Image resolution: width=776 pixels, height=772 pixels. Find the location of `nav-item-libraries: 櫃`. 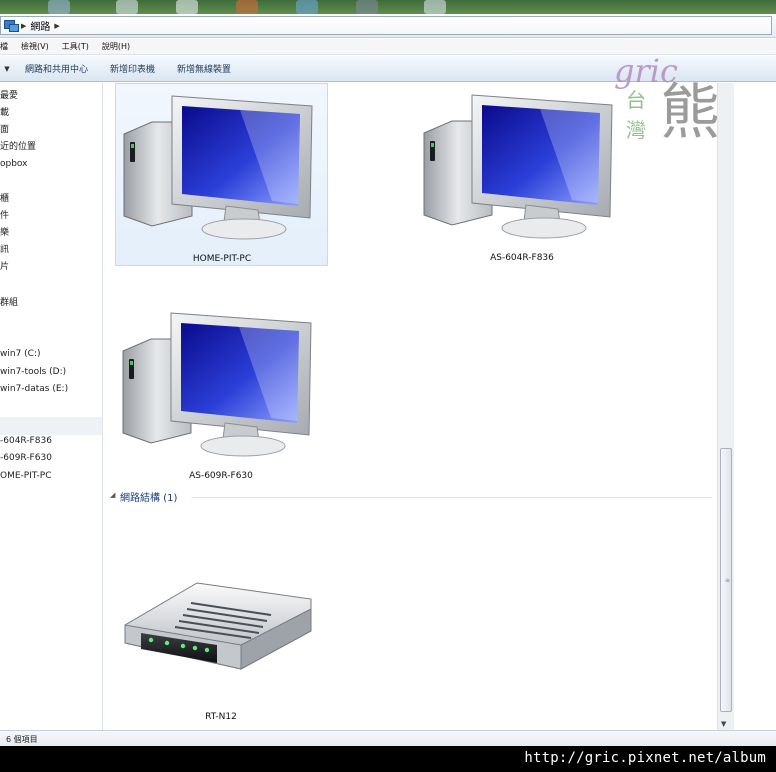

nav-item-libraries: 櫃 is located at coordinates (4, 199).